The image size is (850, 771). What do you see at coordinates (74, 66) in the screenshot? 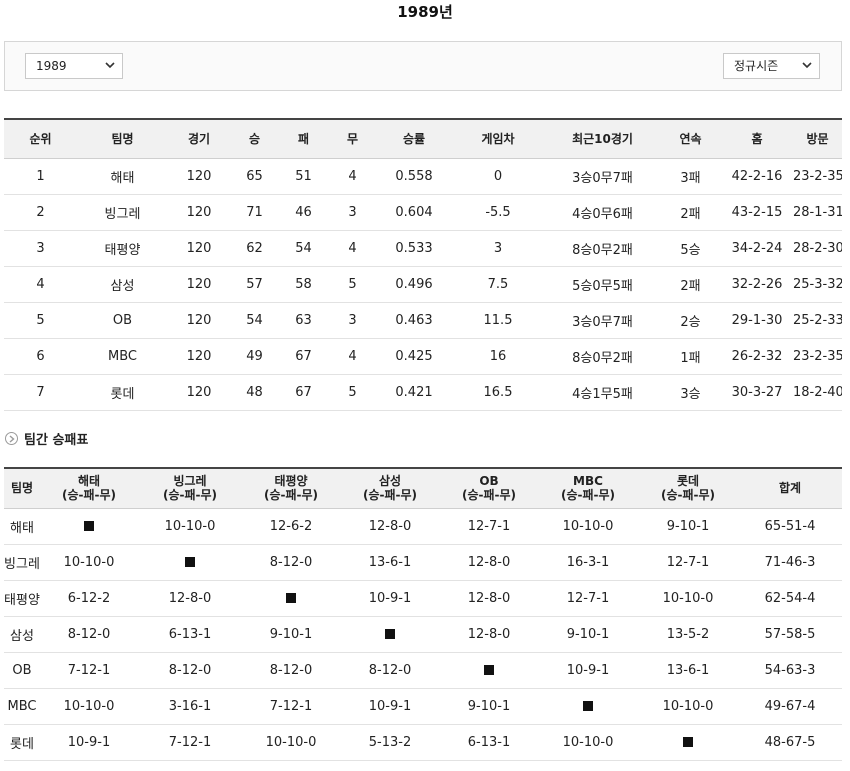
I see `year-select: 1989` at bounding box center [74, 66].